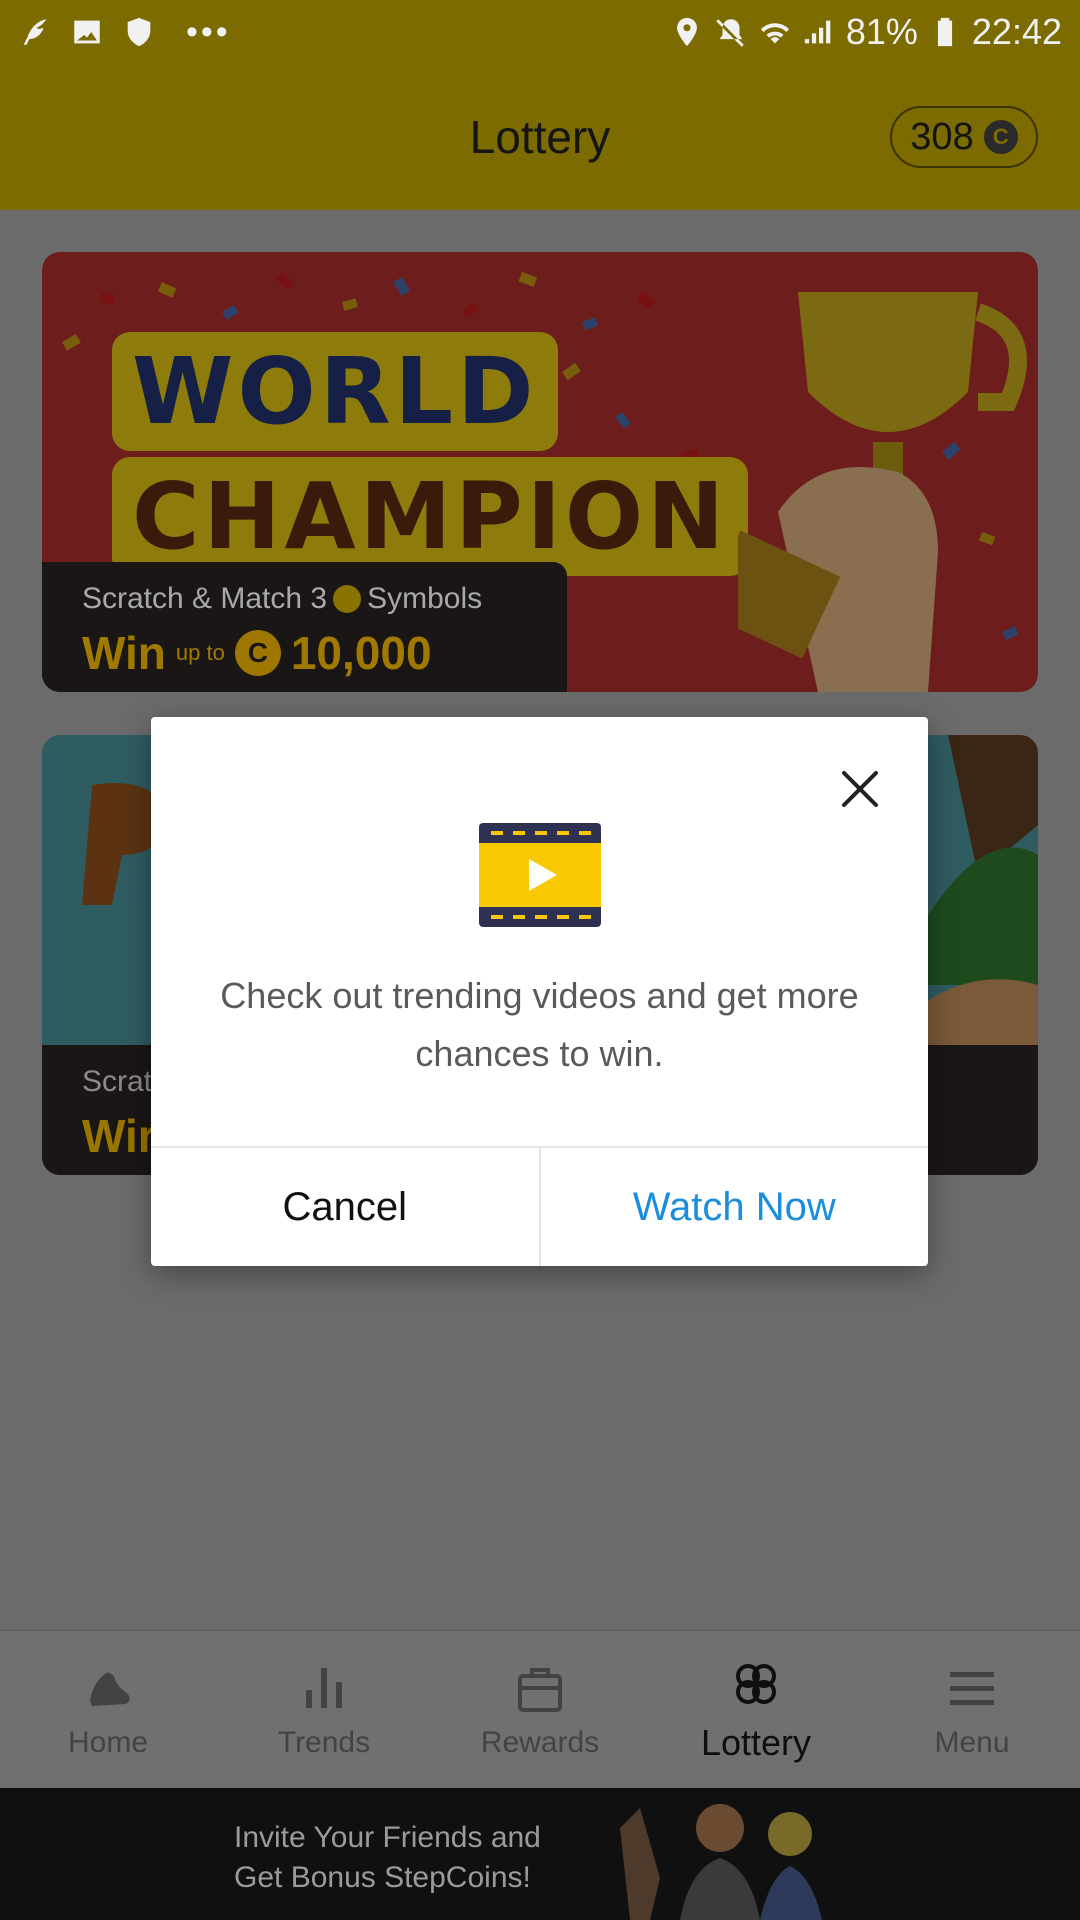  Describe the element at coordinates (430, 454) in the screenshot. I see `world-champion-logo: WORLD CHAMPION` at that location.